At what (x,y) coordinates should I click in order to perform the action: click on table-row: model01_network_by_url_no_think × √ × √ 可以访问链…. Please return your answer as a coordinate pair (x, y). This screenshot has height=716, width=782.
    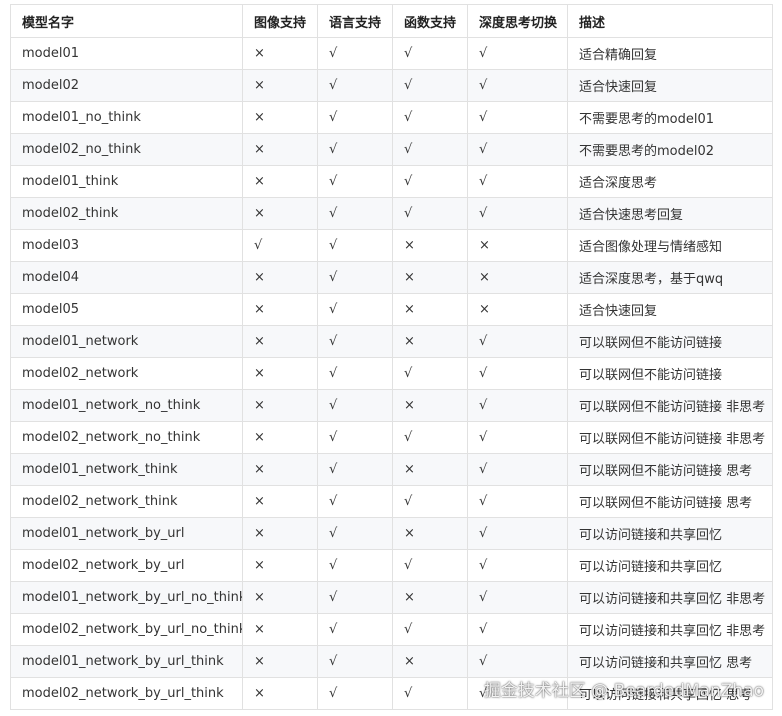
    Looking at the image, I should click on (391, 597).